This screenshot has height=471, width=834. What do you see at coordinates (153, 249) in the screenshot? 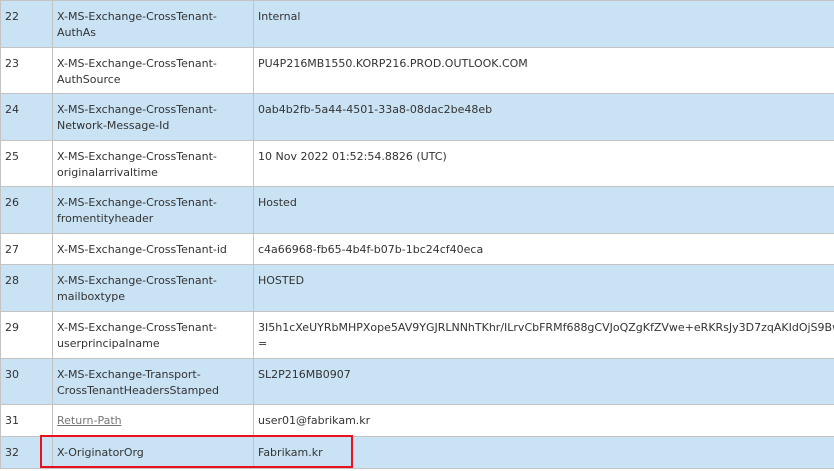
I see `header-name: X-MS-Exchange-CrossTenant-id` at bounding box center [153, 249].